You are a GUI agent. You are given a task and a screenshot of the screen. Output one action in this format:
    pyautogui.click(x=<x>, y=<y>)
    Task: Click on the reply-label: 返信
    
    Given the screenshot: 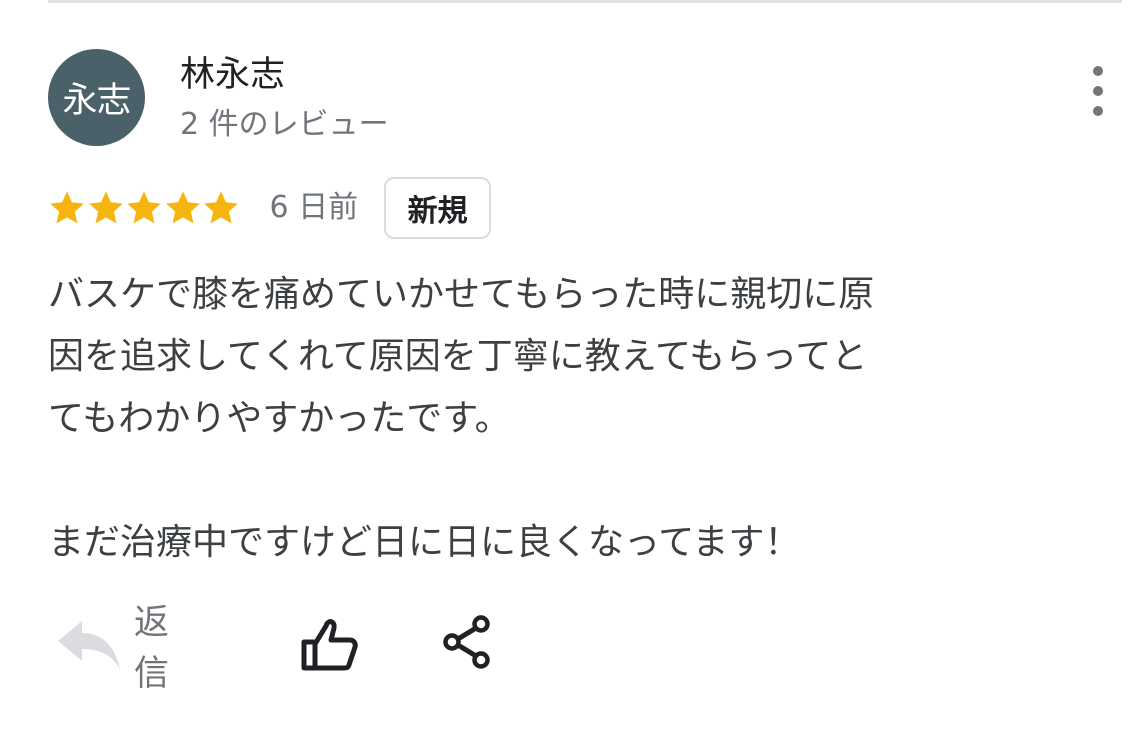 What is the action you would take?
    pyautogui.click(x=152, y=648)
    